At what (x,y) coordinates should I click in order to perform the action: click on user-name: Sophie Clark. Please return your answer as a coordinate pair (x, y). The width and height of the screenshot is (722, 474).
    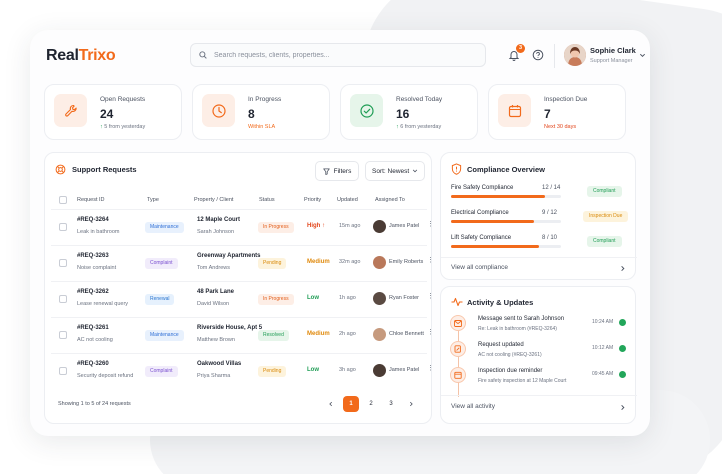
    Looking at the image, I should click on (613, 50).